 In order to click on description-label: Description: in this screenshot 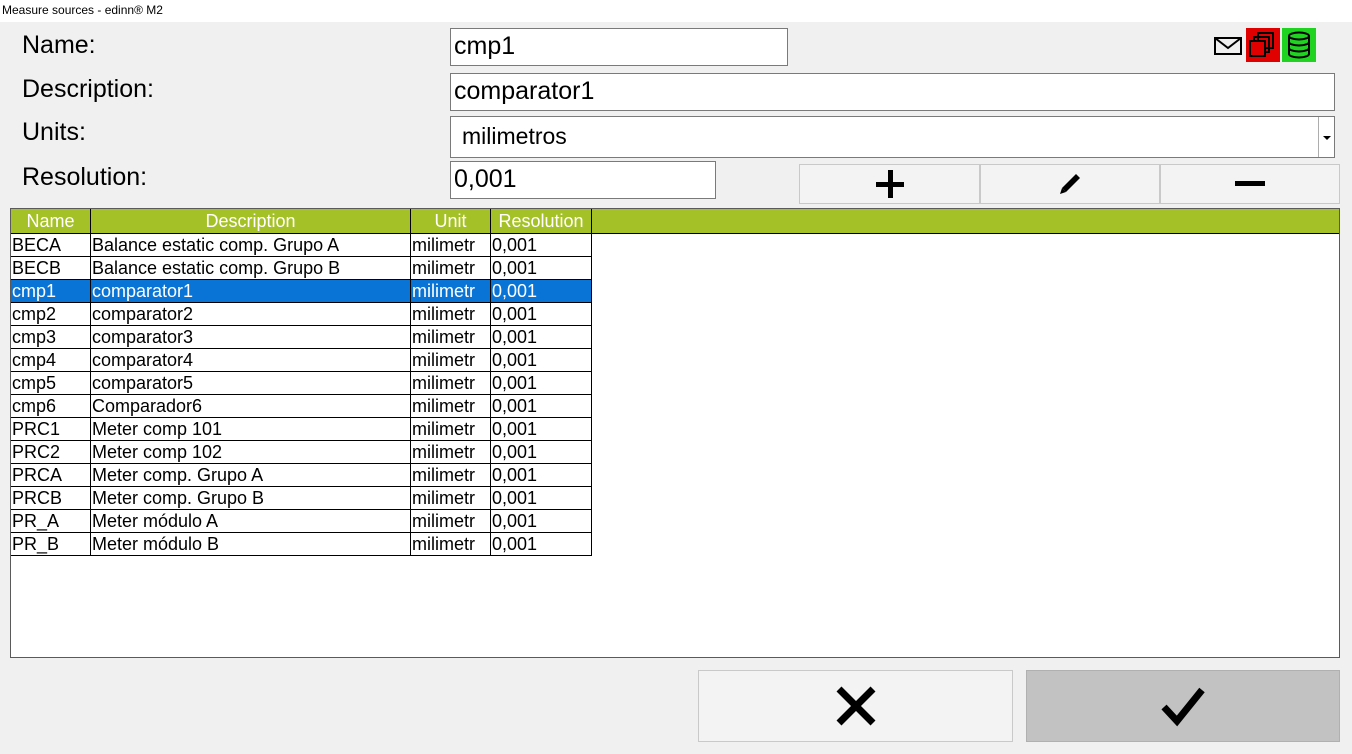, I will do `click(88, 89)`.